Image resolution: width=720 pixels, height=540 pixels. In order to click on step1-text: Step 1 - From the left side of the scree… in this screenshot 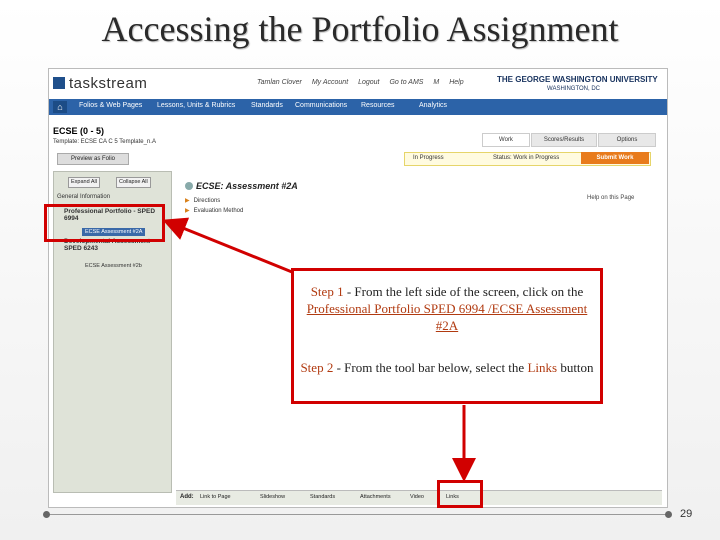, I will do `click(447, 308)`.